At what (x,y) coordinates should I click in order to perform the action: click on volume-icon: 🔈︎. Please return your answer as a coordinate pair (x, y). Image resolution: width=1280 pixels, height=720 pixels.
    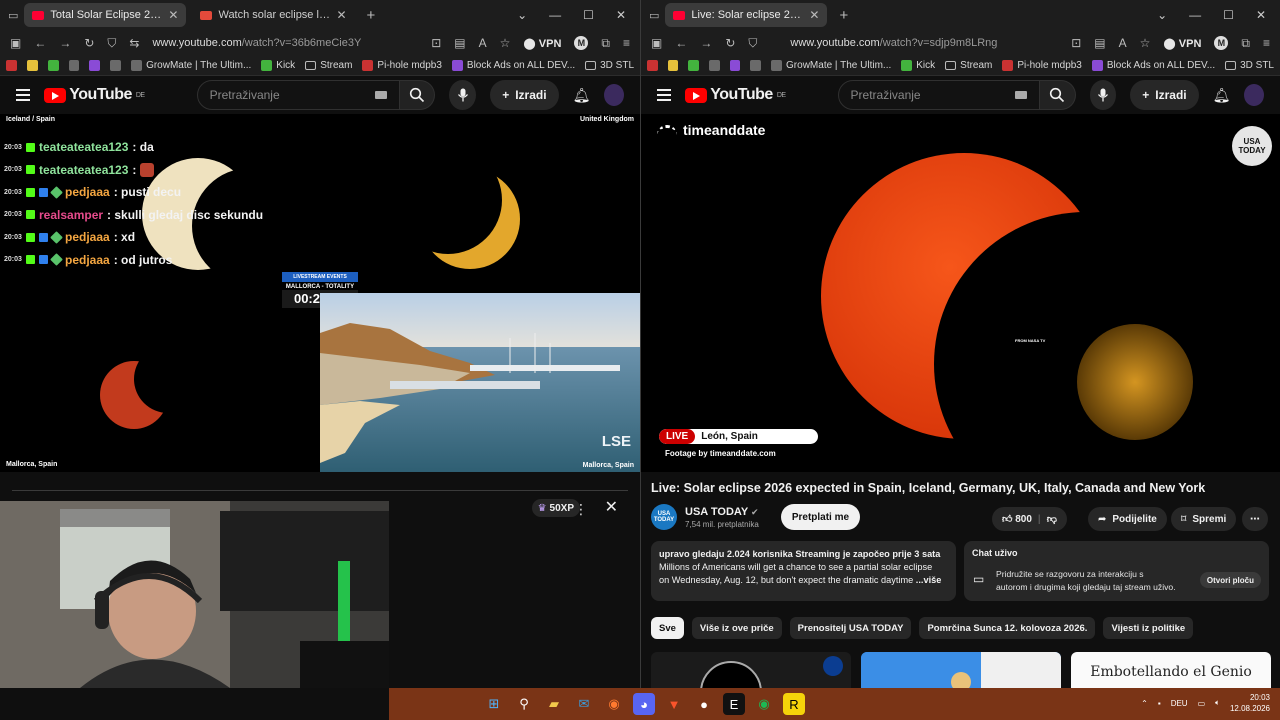
    Looking at the image, I should click on (1217, 703).